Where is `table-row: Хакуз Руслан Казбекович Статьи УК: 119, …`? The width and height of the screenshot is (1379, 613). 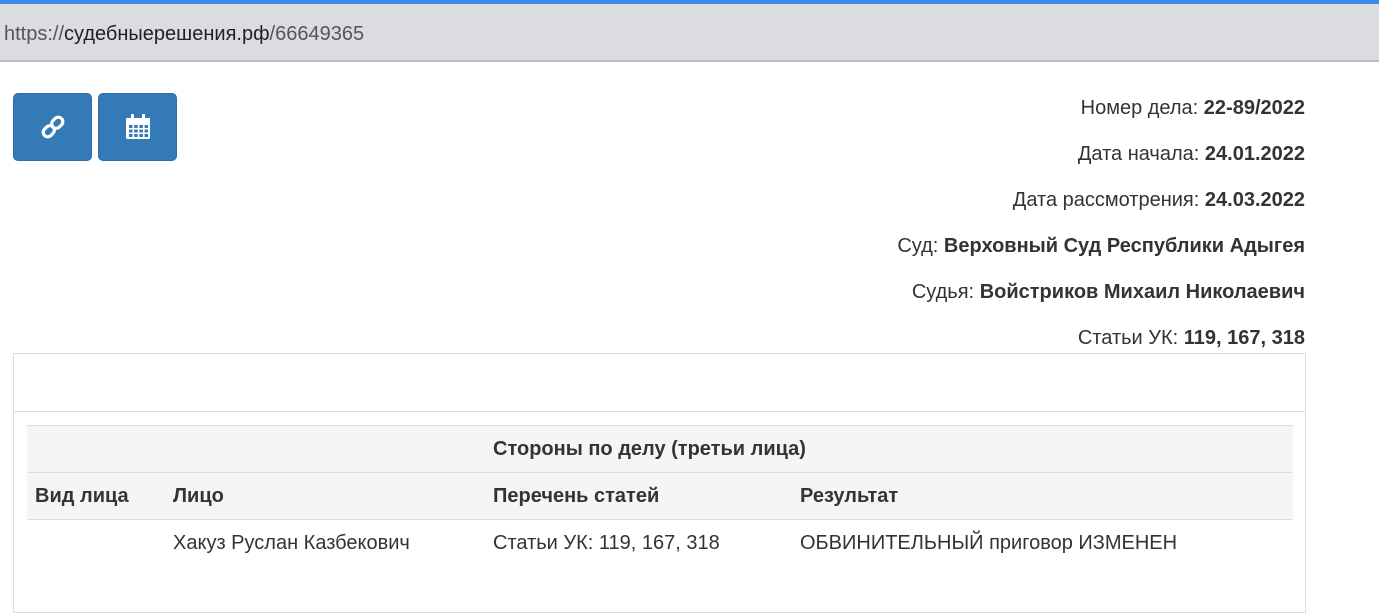
table-row: Хакуз Руслан Казбекович Статьи УК: 119, … is located at coordinates (660, 543).